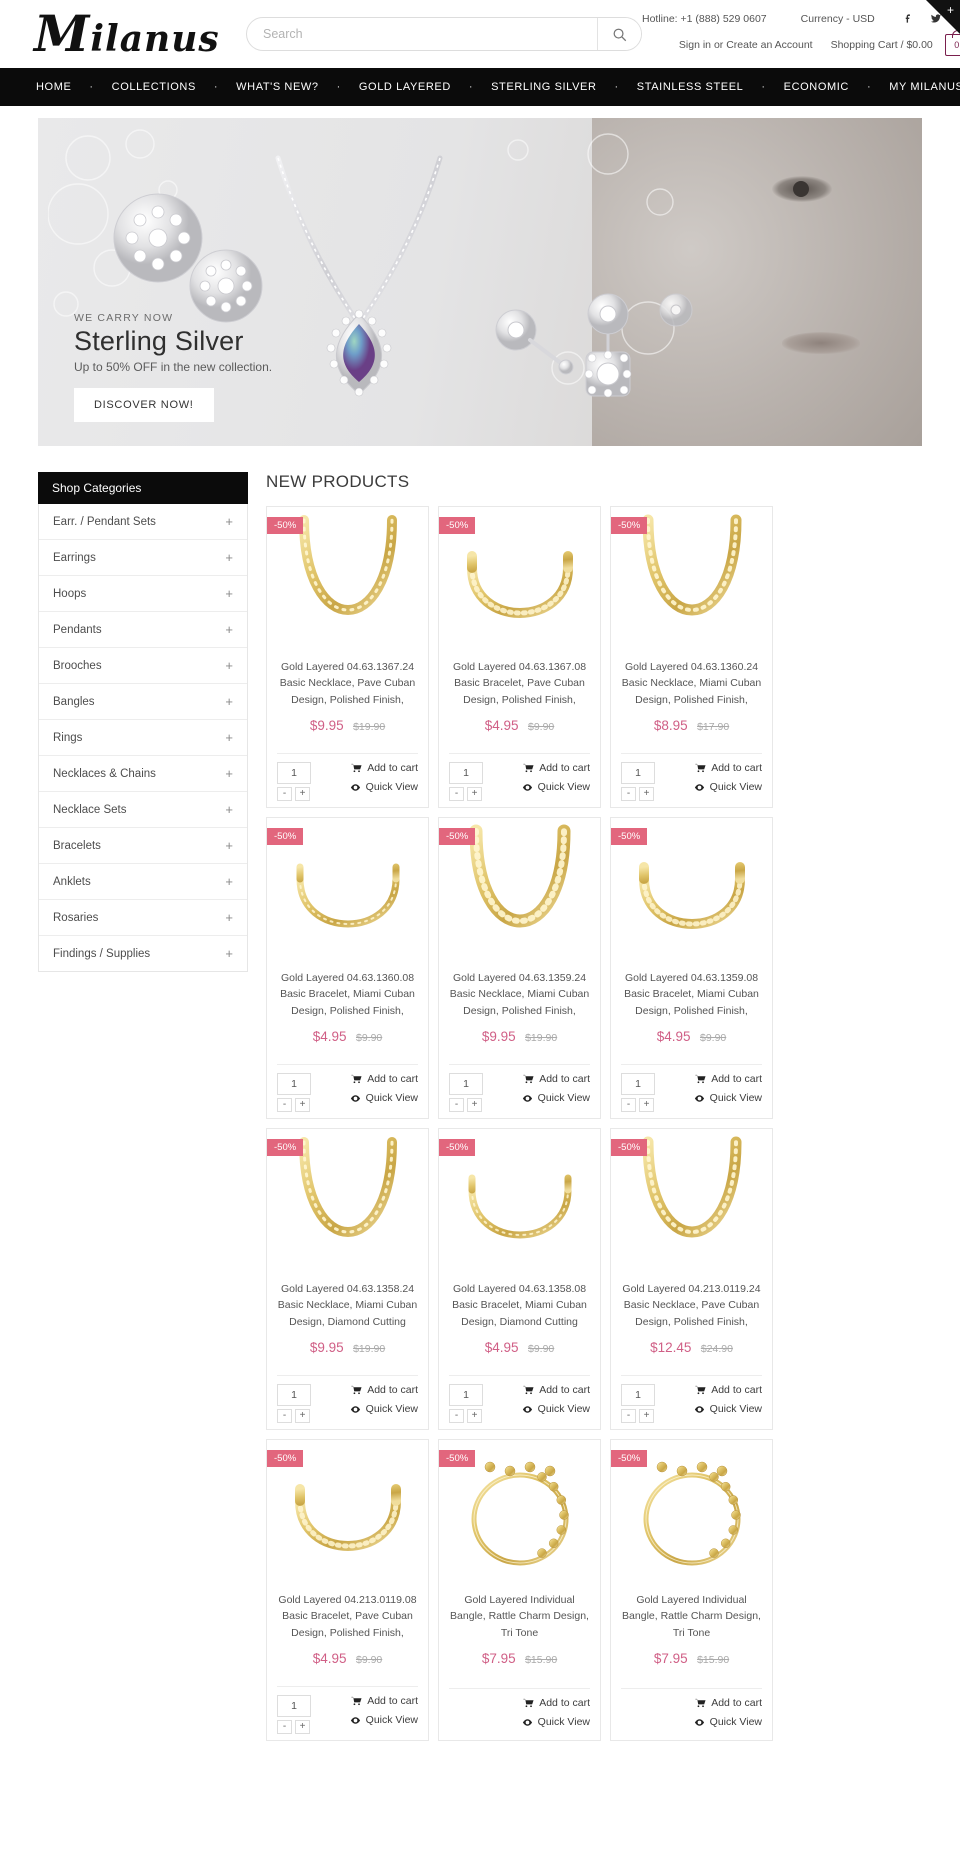 This screenshot has width=960, height=1875. What do you see at coordinates (144, 405) in the screenshot?
I see `hero-cta-button: DISCOVER NOW!` at bounding box center [144, 405].